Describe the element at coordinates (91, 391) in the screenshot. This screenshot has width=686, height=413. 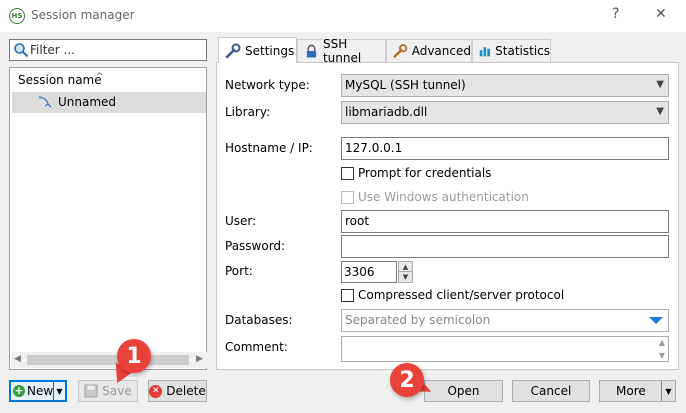
I see `floppy-disk-icon` at that location.